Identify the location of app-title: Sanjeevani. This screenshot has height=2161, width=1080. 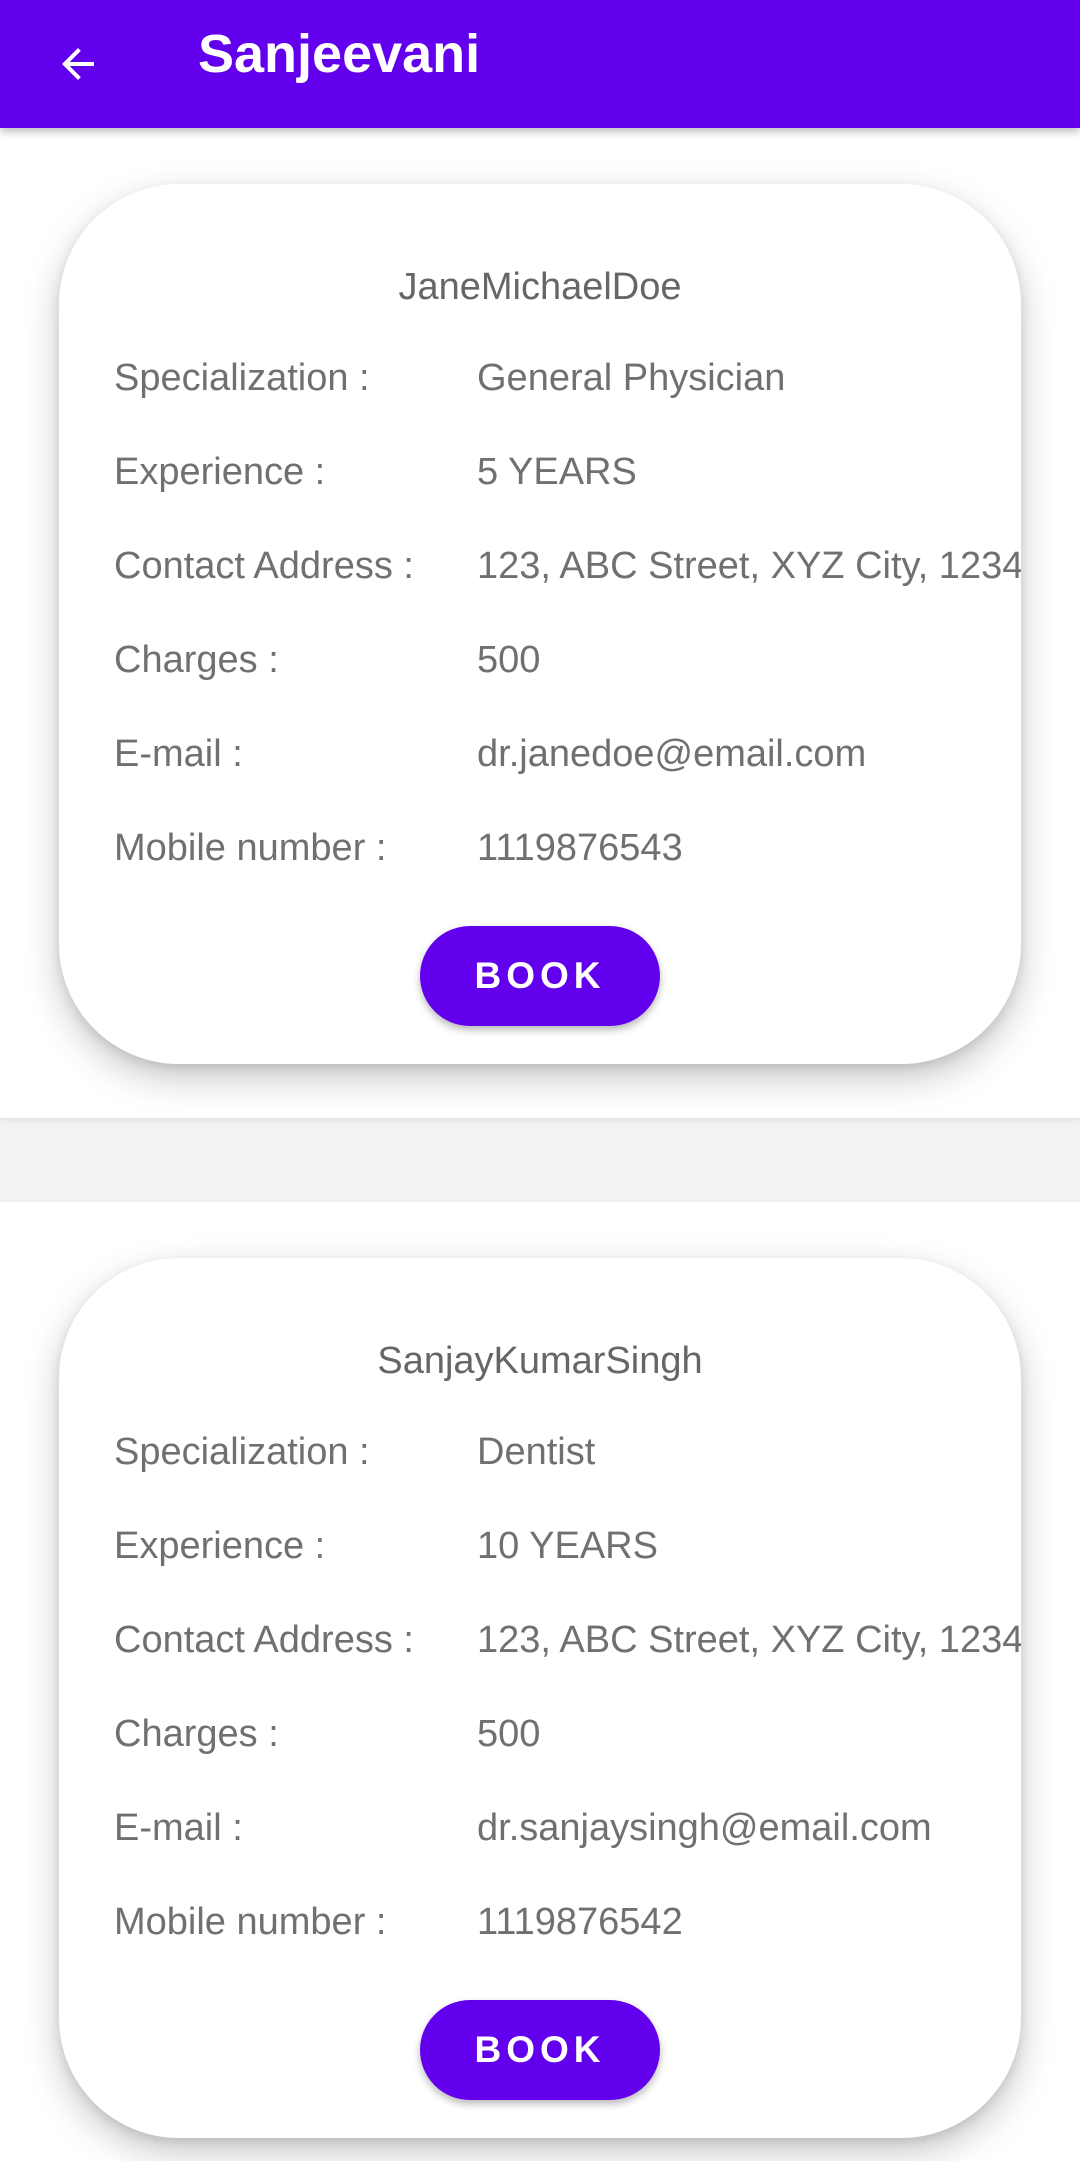
(339, 54).